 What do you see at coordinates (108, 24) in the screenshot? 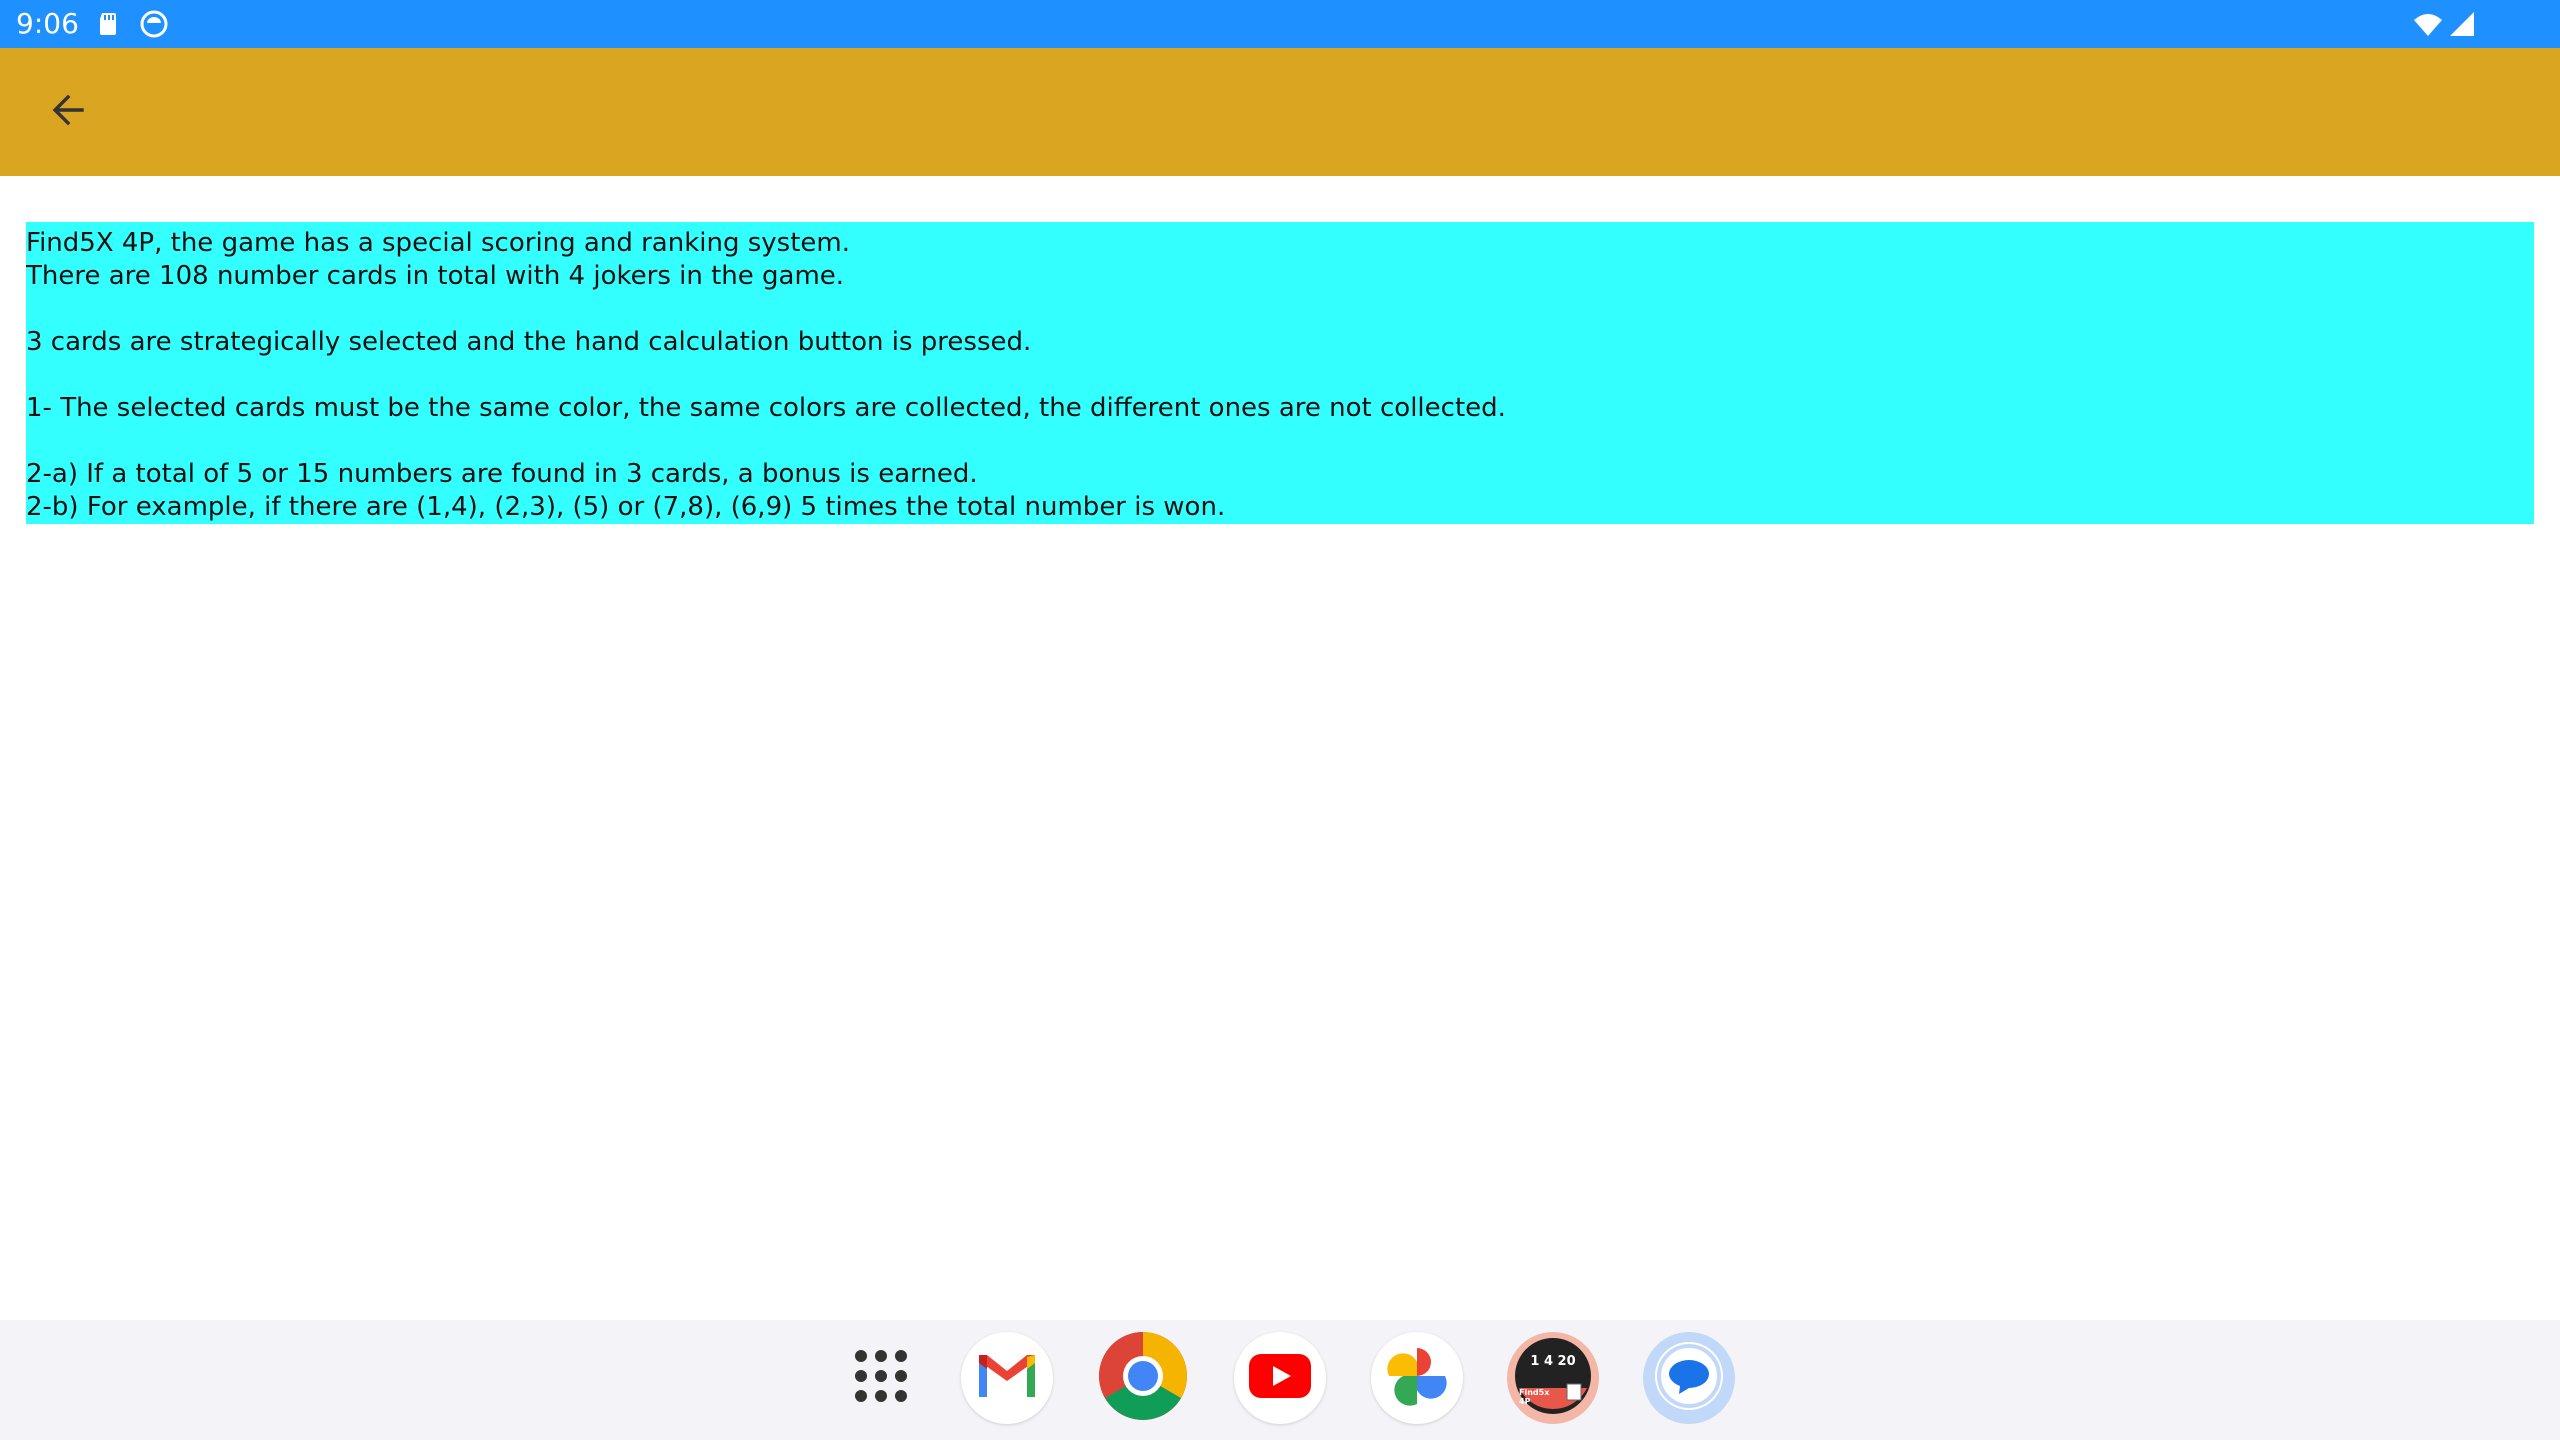
I see `sd-card-icon` at bounding box center [108, 24].